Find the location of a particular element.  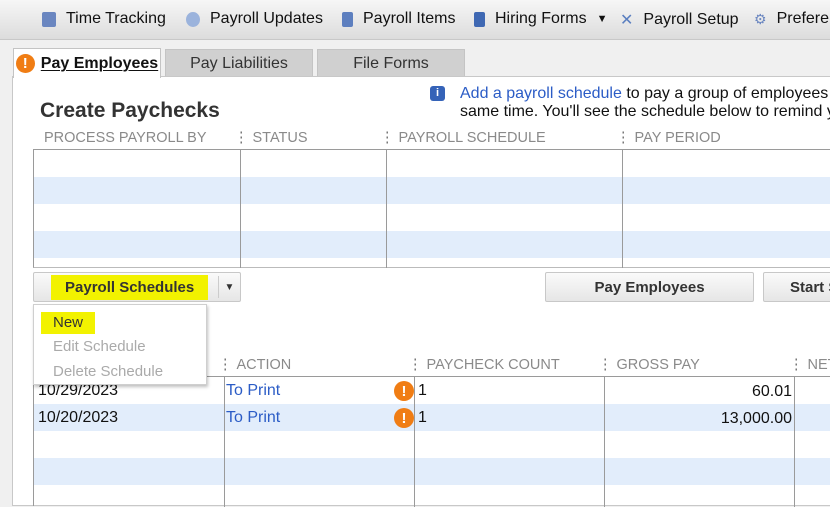

list-icon is located at coordinates (347, 19).